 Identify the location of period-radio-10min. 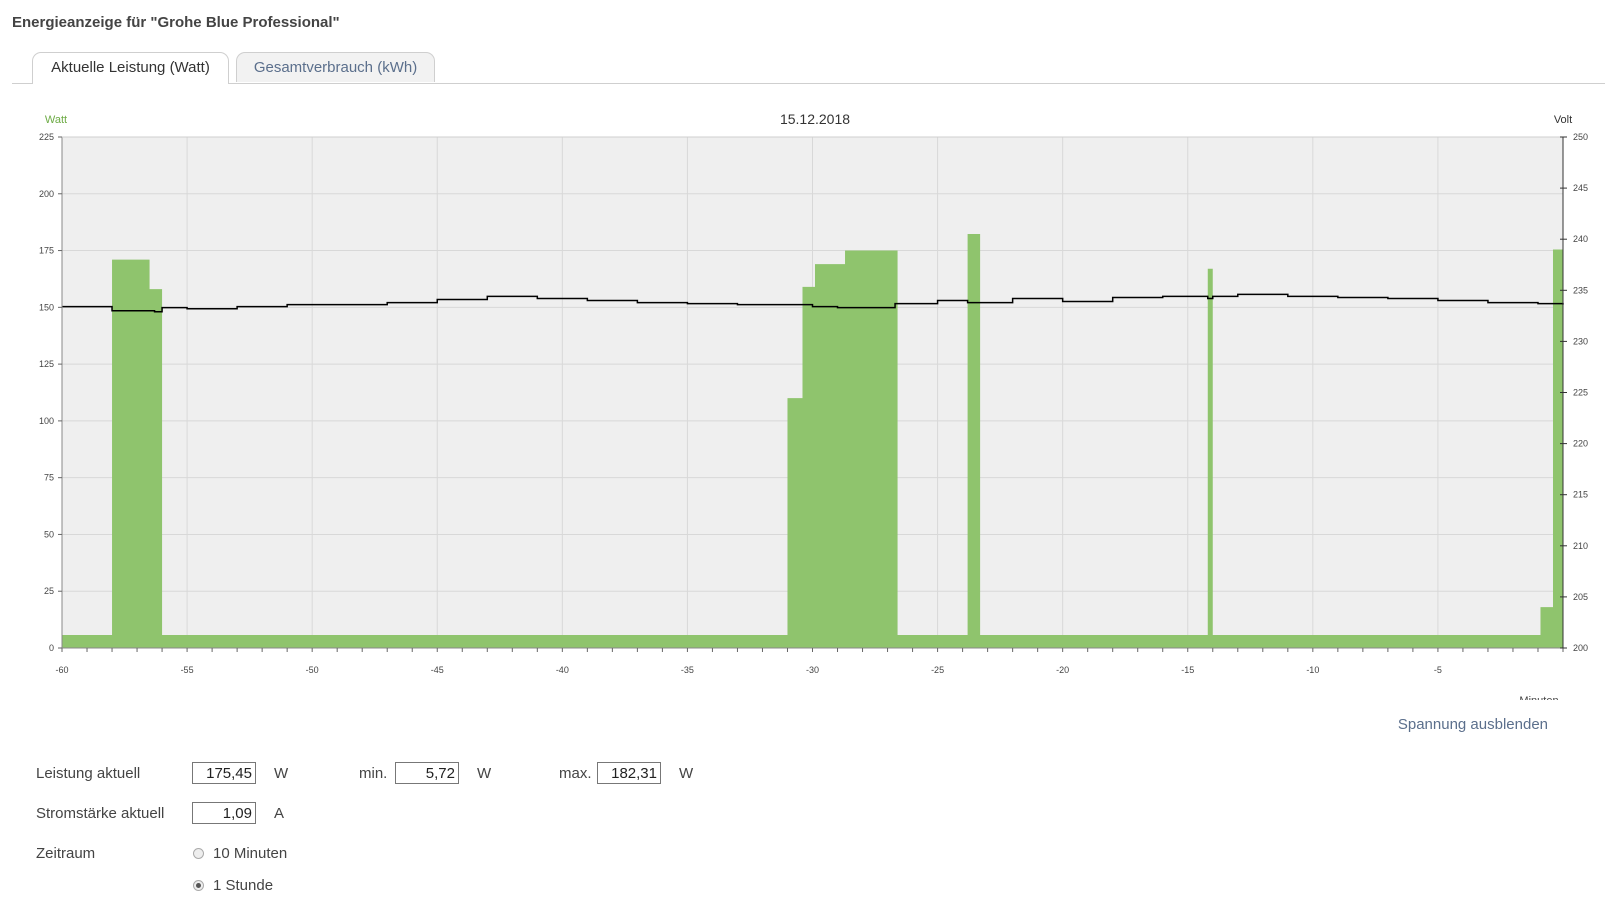
(198, 853).